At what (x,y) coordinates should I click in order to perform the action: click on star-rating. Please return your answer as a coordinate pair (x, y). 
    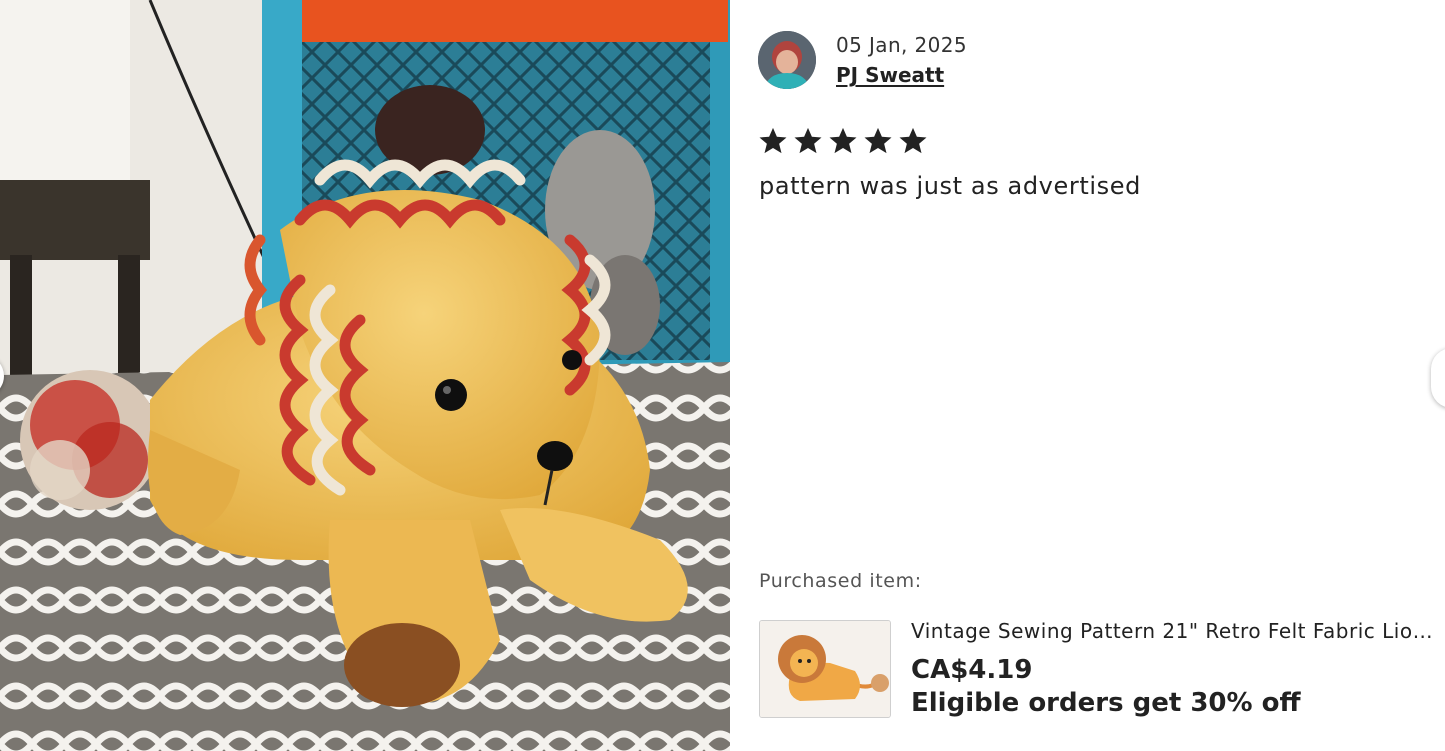
    Looking at the image, I should click on (843, 141).